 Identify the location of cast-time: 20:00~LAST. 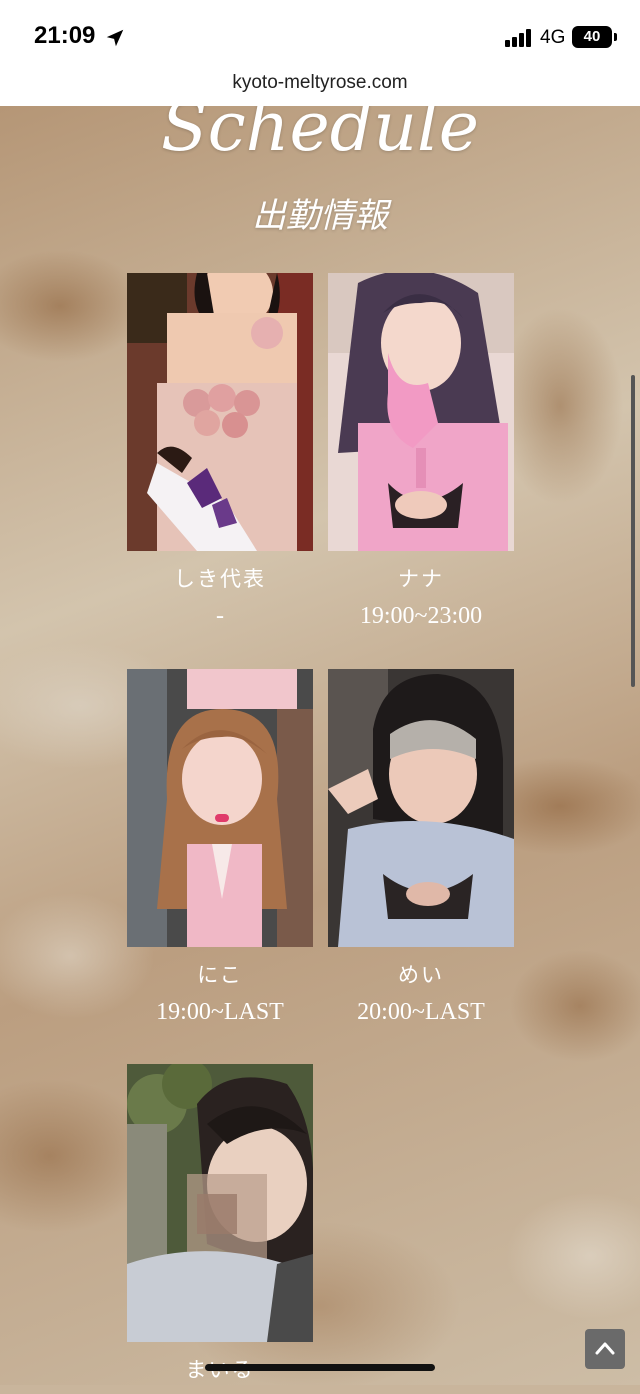
(421, 1012).